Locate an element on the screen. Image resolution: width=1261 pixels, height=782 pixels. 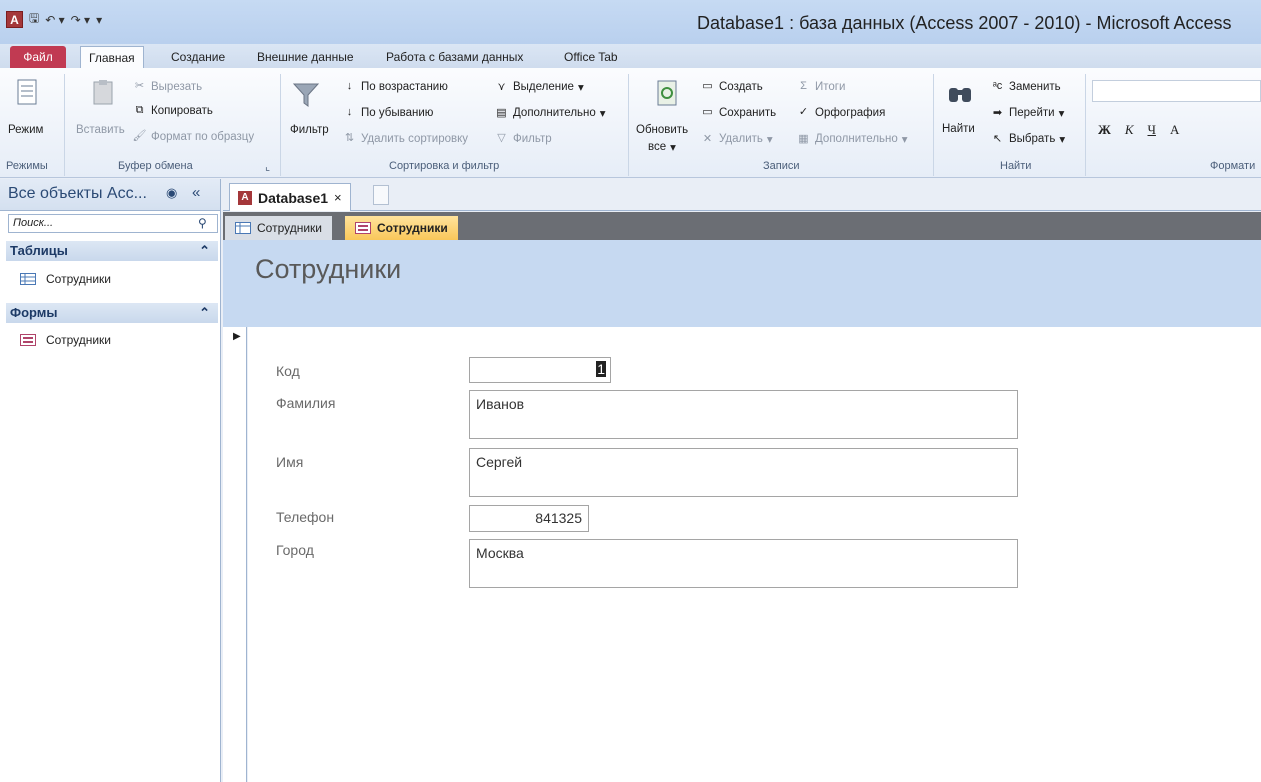
tab-file: Файл is located at coordinates (38, 57).